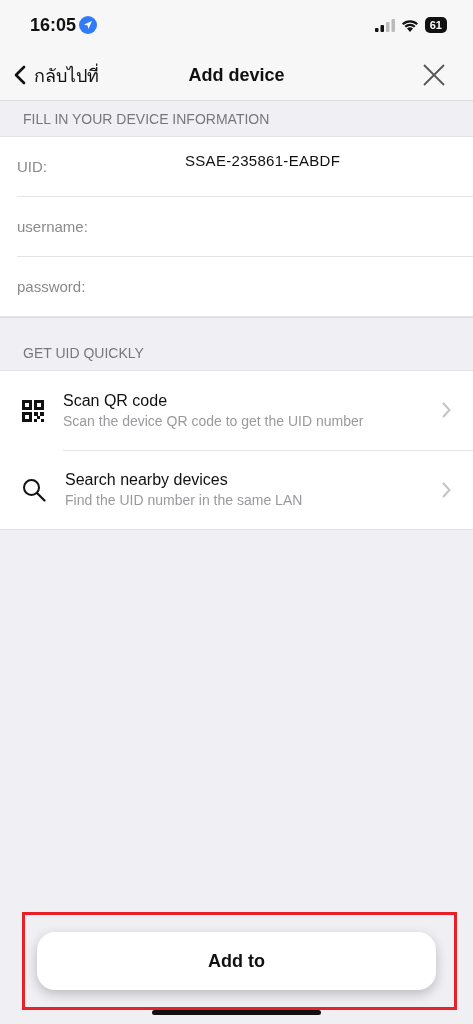 Image resolution: width=473 pixels, height=1024 pixels. Describe the element at coordinates (409, 25) in the screenshot. I see `wifi-icon` at that location.